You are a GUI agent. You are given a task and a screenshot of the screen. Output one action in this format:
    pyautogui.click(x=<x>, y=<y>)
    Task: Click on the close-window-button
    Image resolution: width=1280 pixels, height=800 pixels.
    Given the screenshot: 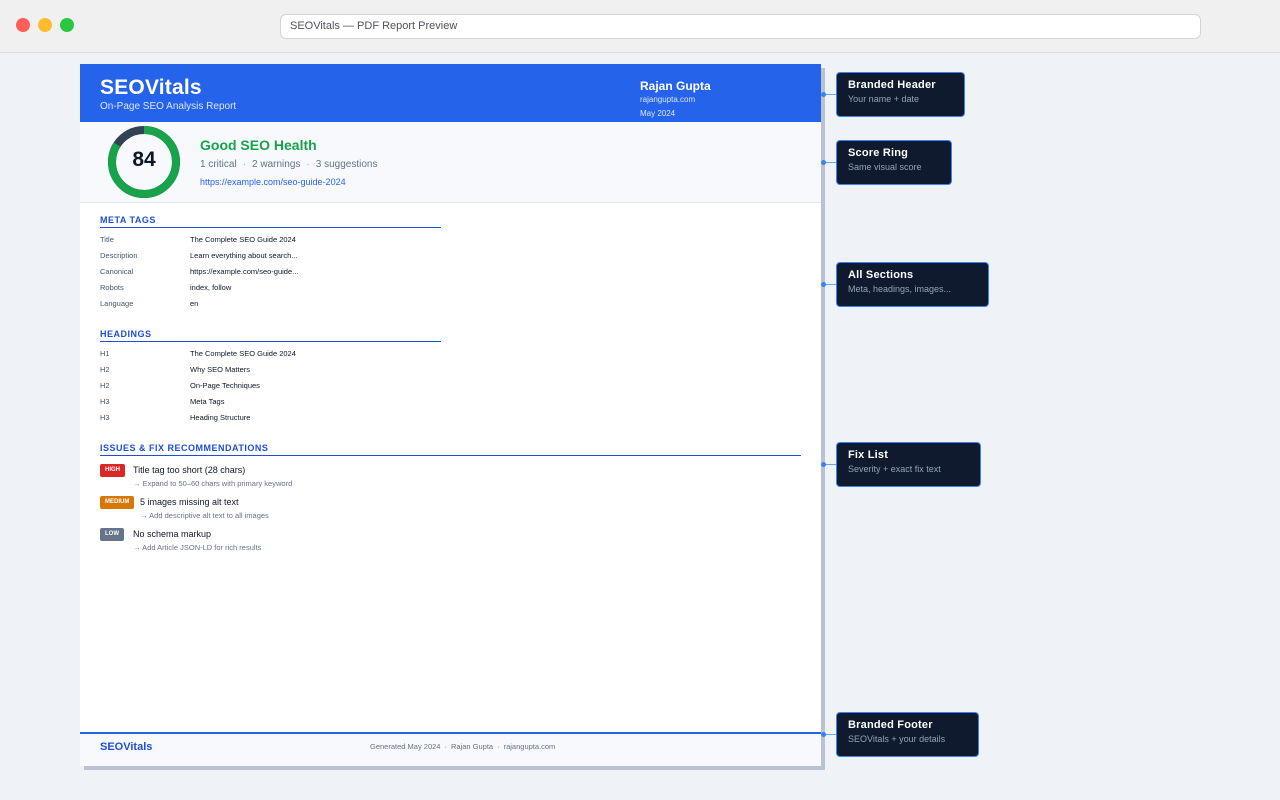 What is the action you would take?
    pyautogui.click(x=23, y=25)
    